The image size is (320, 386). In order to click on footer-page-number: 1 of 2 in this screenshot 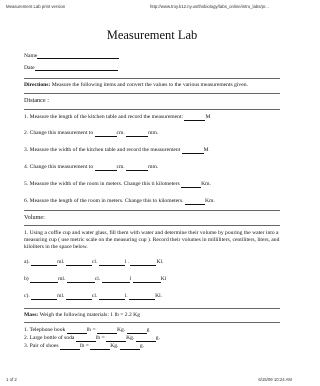, I will do `click(11, 379)`.